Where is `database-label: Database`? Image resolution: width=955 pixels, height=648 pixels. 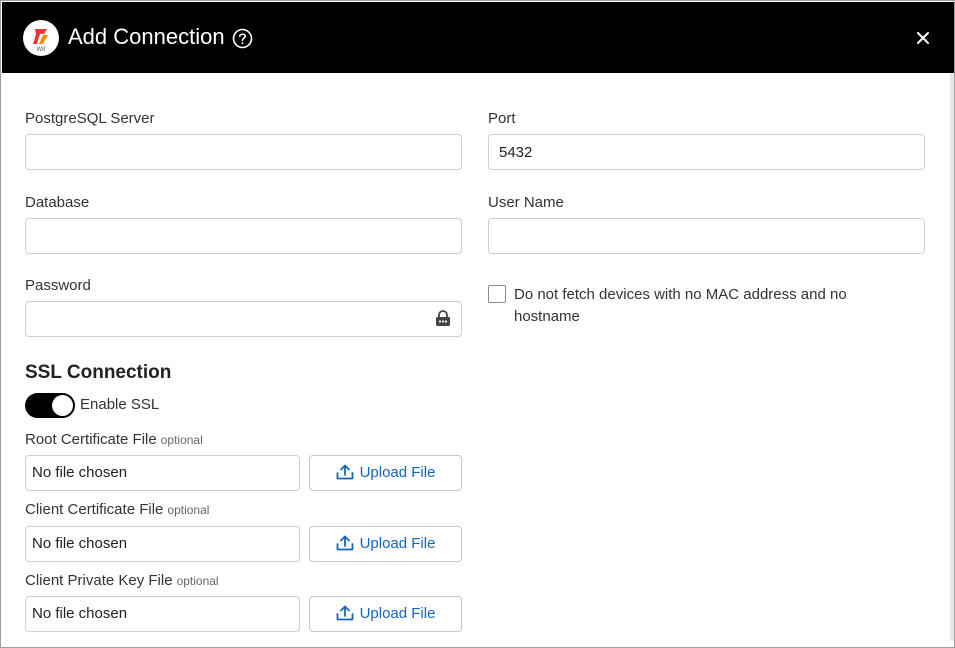
database-label: Database is located at coordinates (57, 202).